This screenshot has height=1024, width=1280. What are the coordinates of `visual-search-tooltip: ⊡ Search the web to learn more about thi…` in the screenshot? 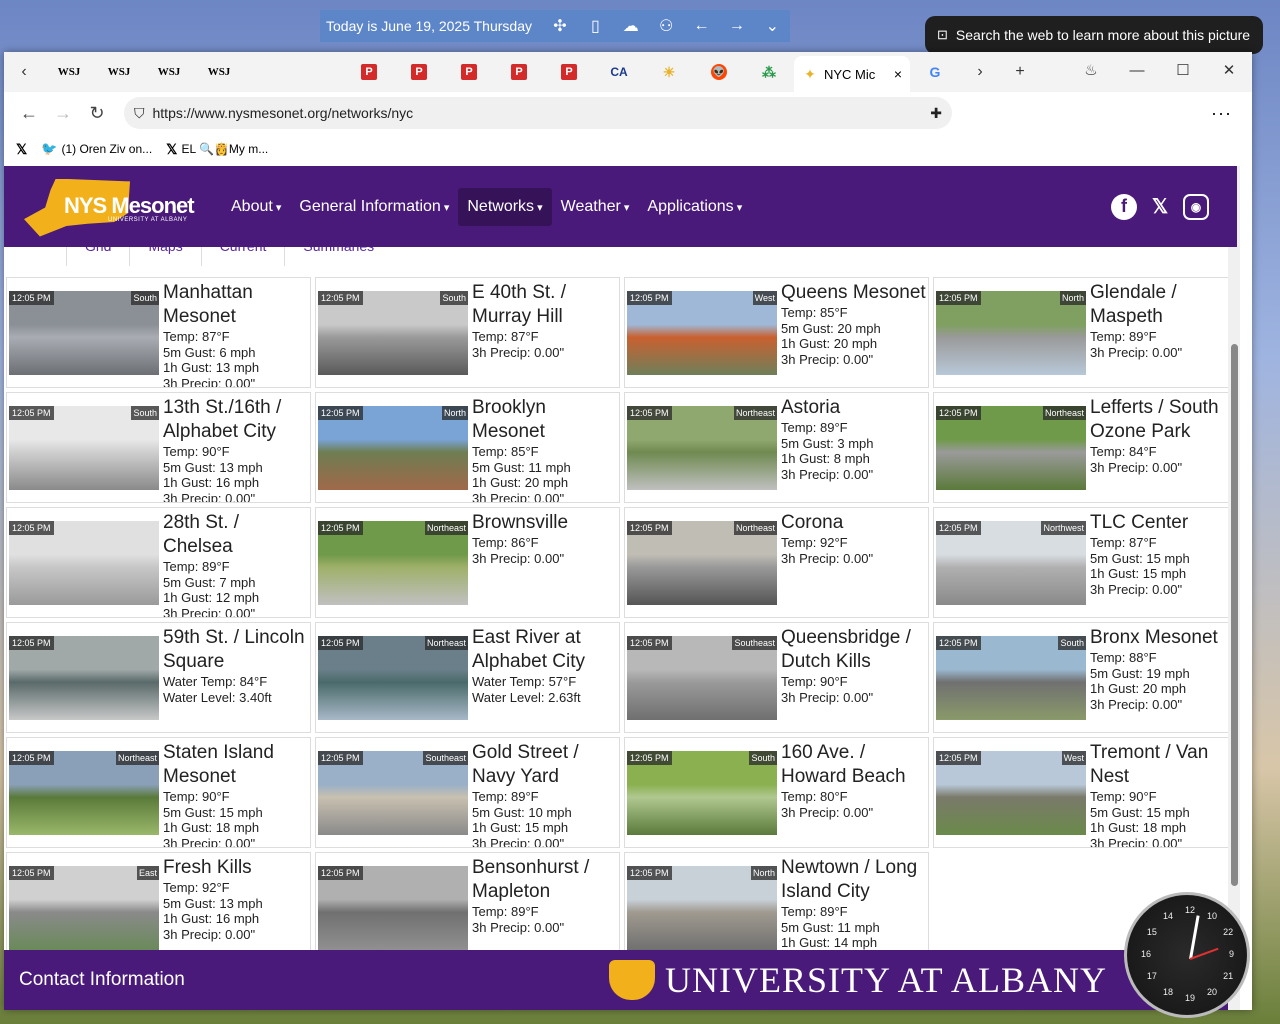 It's located at (1094, 35).